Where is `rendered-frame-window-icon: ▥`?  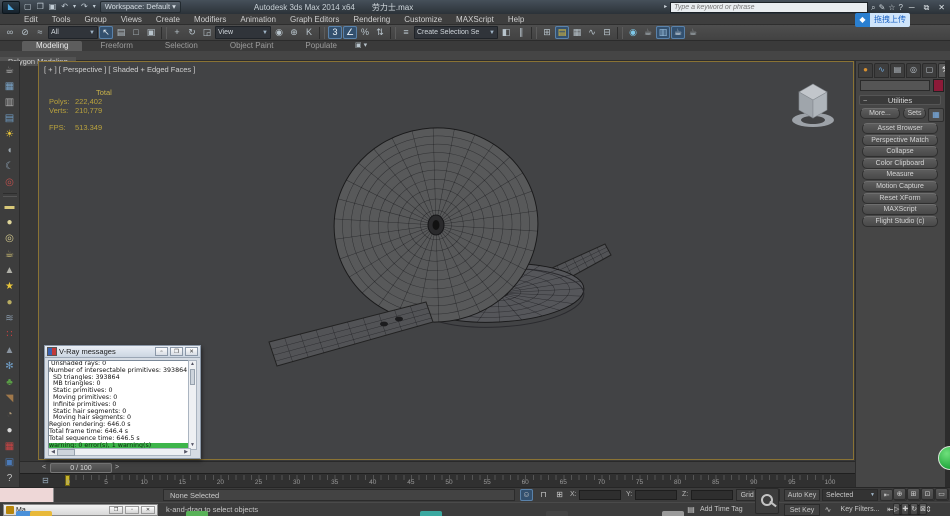 rendered-frame-window-icon: ▥ is located at coordinates (663, 32).